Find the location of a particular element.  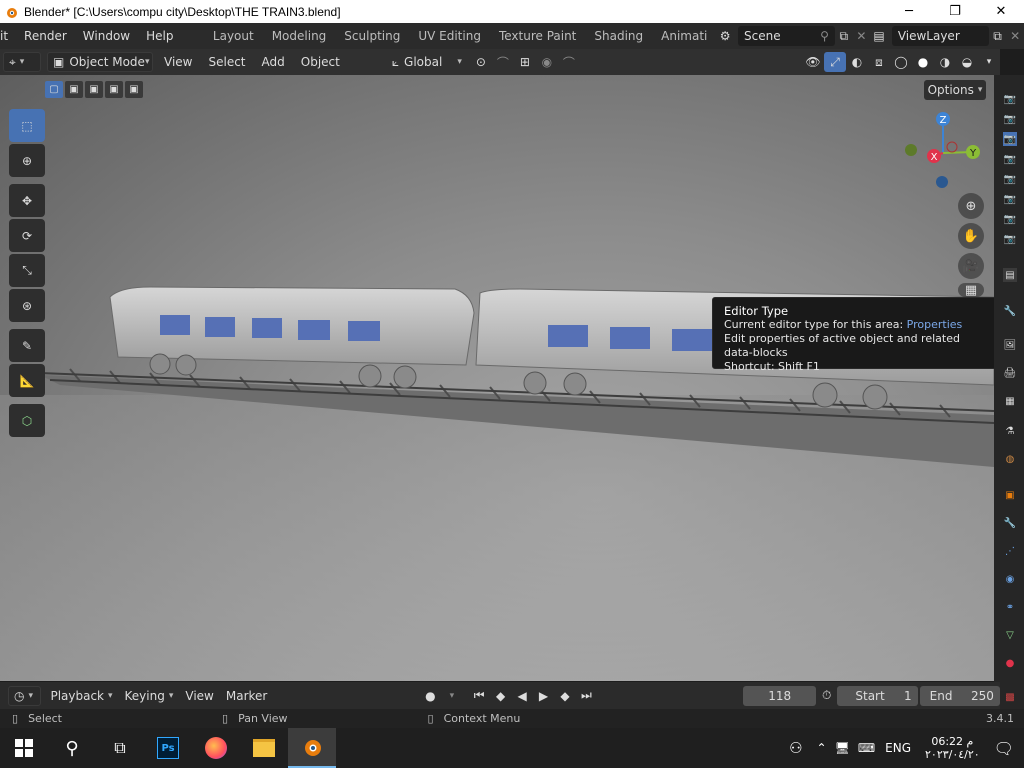

move-tool: ✥ is located at coordinates (27, 200).